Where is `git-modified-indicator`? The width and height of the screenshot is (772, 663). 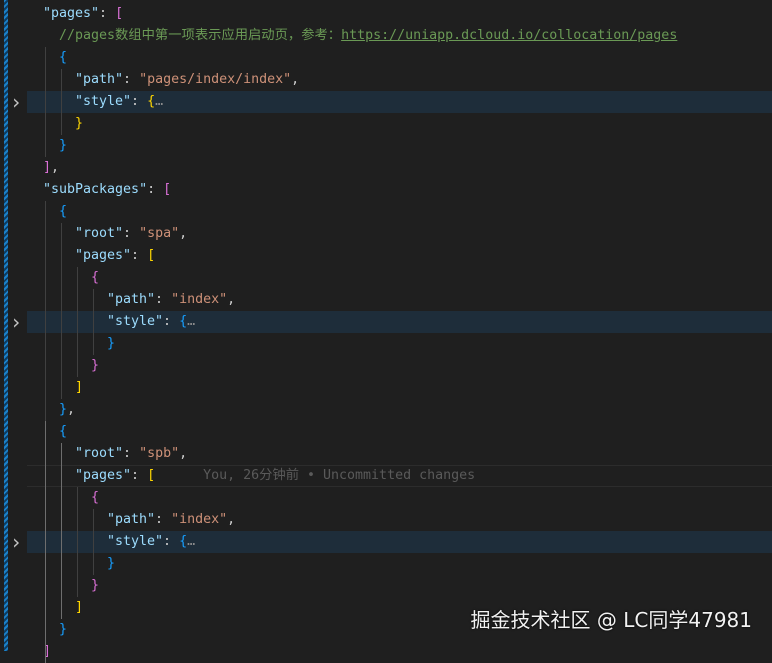
git-modified-indicator is located at coordinates (6, 325).